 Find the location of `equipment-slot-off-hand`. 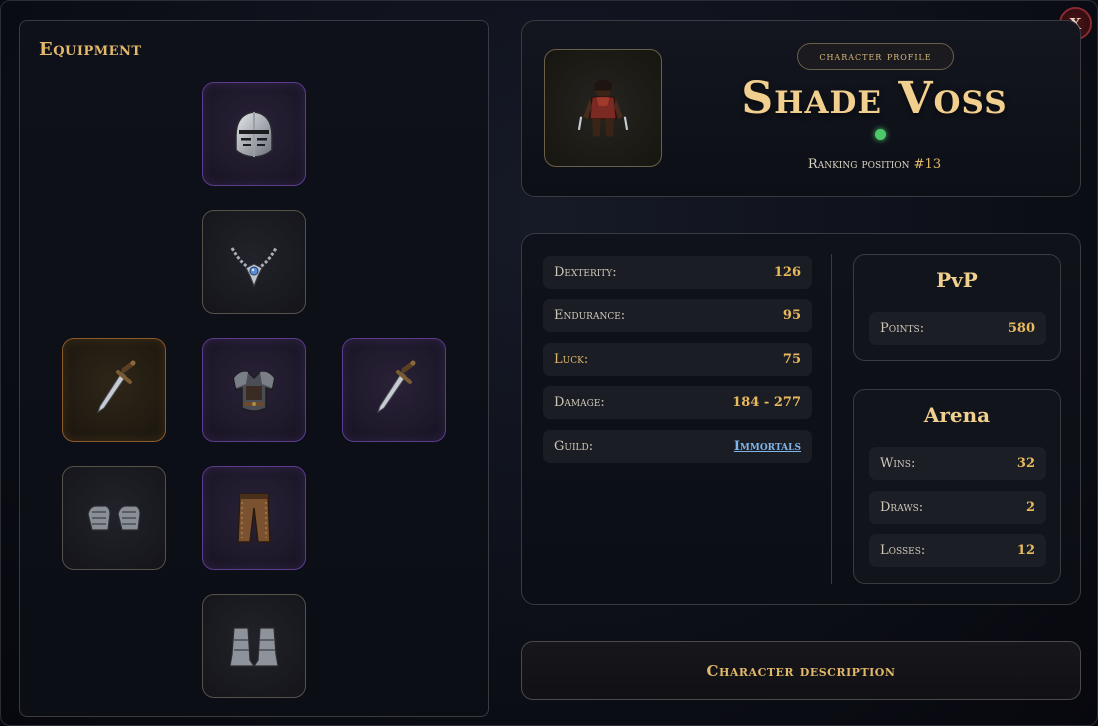

equipment-slot-off-hand is located at coordinates (394, 390).